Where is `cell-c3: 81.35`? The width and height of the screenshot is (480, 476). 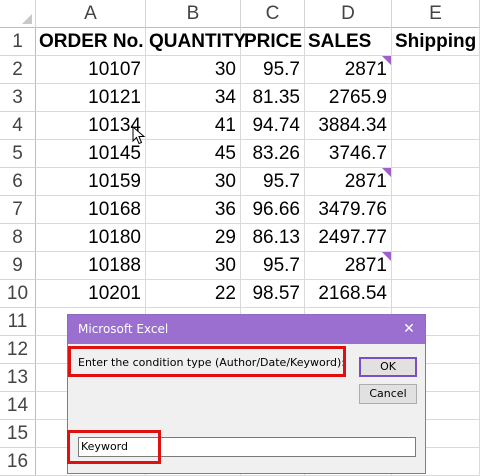
cell-c3: 81.35 is located at coordinates (273, 98).